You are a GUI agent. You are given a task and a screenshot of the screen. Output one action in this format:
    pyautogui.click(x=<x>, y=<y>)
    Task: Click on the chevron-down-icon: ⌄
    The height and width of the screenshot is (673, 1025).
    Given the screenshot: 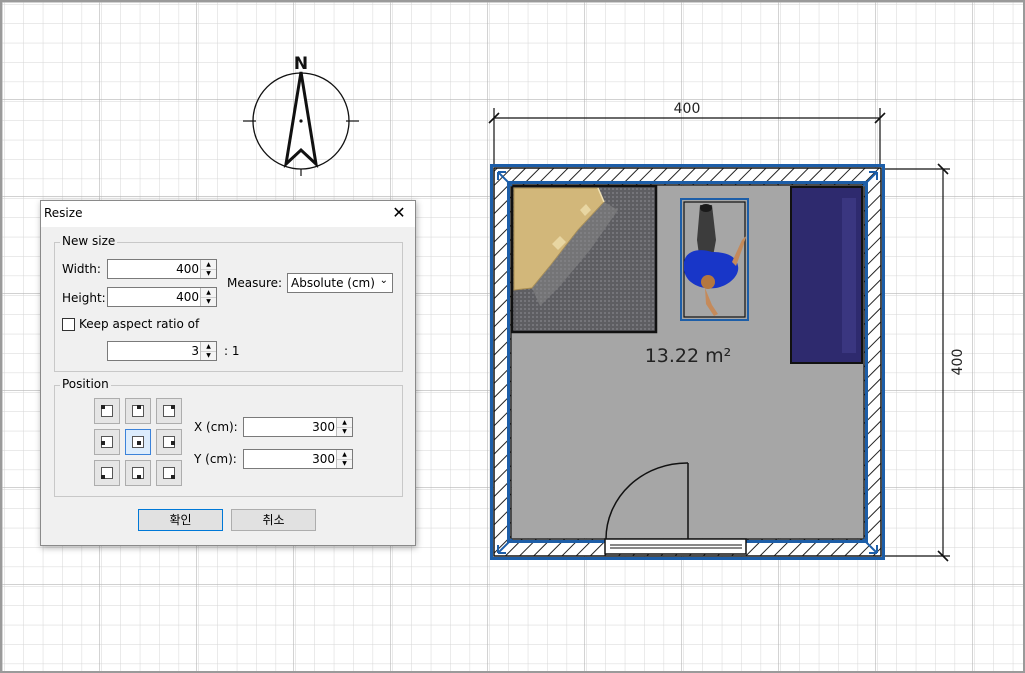 What is the action you would take?
    pyautogui.click(x=383, y=280)
    